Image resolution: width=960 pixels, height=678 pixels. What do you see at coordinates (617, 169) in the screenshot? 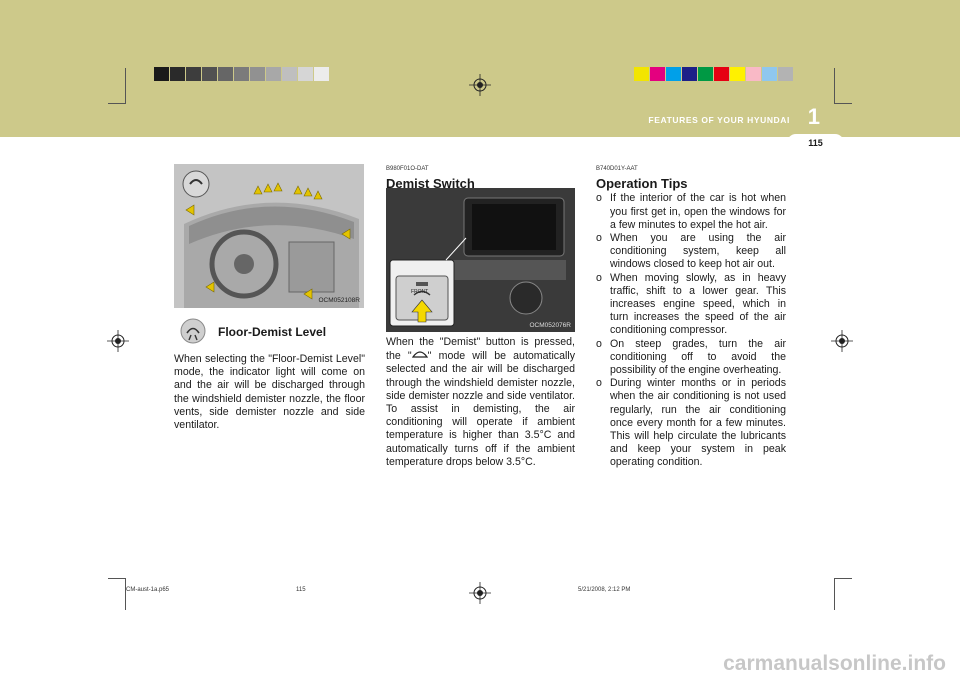
I see `section-code: B740D01Y-AAT` at bounding box center [617, 169].